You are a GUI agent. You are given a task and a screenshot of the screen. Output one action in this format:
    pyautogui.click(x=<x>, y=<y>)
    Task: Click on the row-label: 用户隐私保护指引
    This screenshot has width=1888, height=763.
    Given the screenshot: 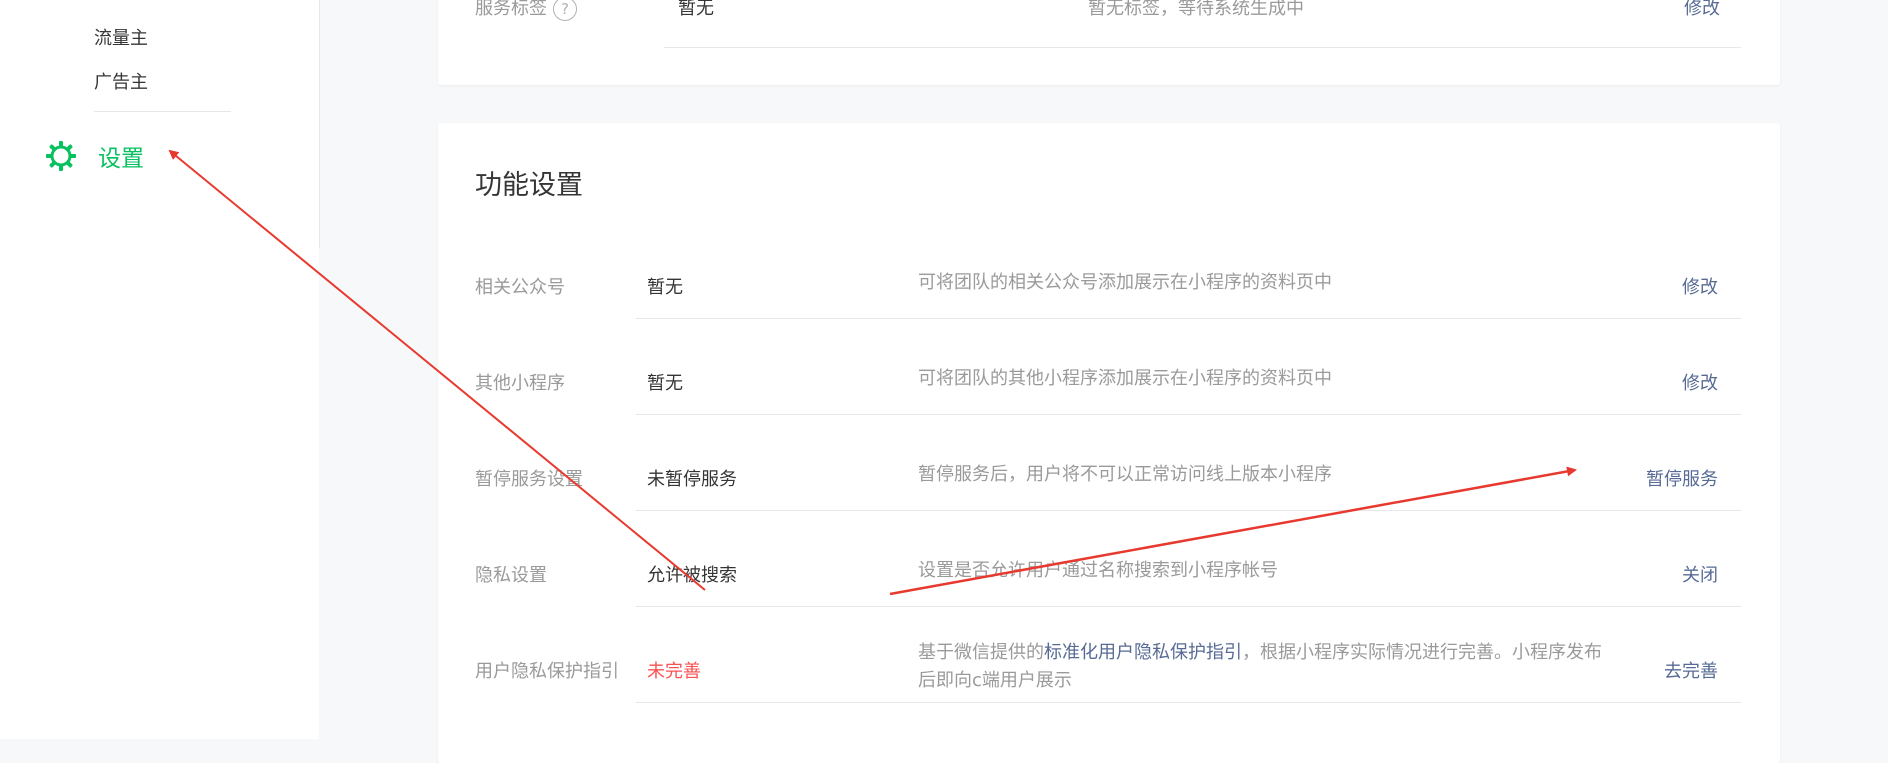 What is the action you would take?
    pyautogui.click(x=547, y=671)
    